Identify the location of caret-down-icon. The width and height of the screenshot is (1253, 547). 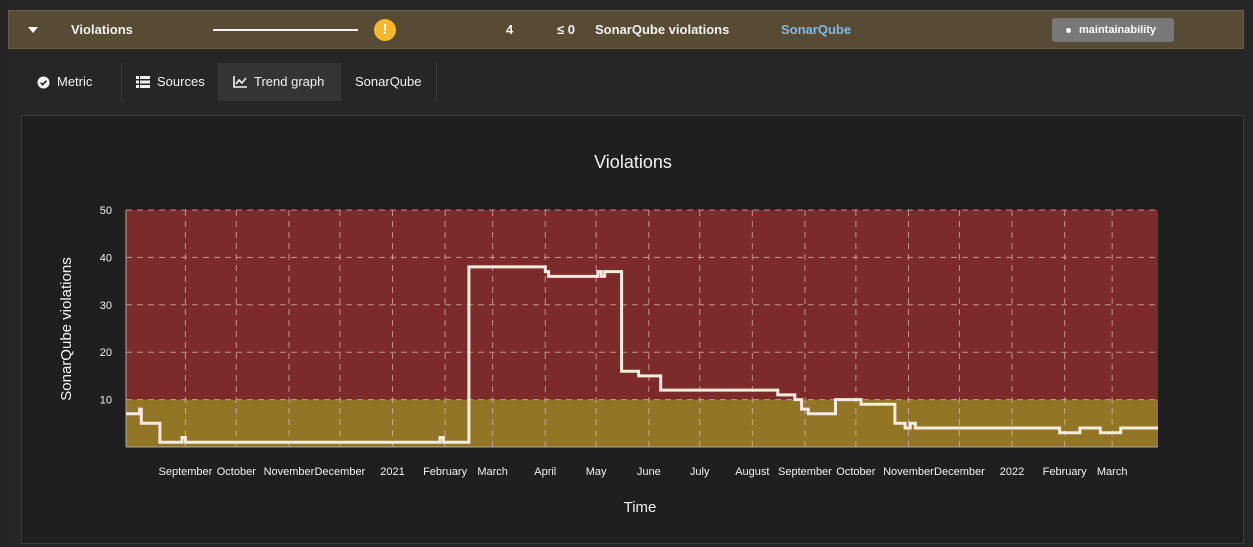
(33, 29).